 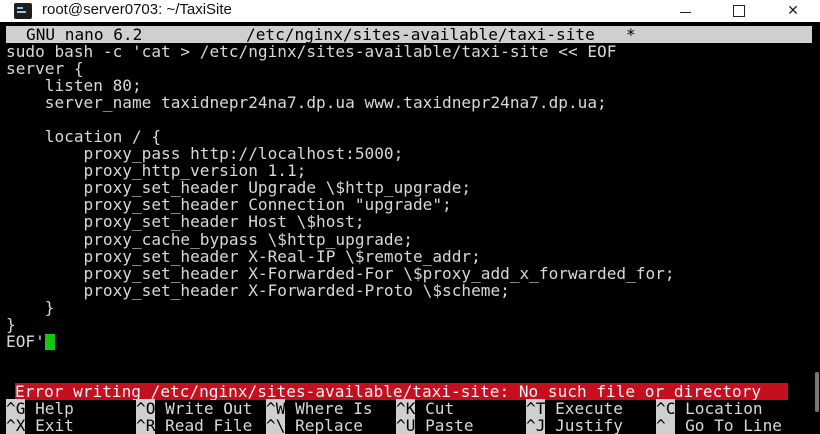 What do you see at coordinates (406, 425) in the screenshot?
I see `shortcut-key: ^U` at bounding box center [406, 425].